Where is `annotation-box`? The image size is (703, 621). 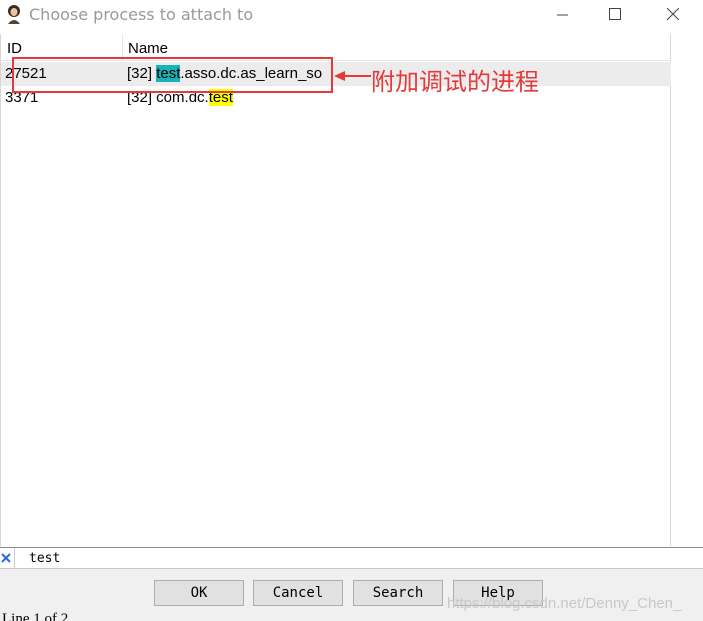
annotation-box is located at coordinates (172, 75).